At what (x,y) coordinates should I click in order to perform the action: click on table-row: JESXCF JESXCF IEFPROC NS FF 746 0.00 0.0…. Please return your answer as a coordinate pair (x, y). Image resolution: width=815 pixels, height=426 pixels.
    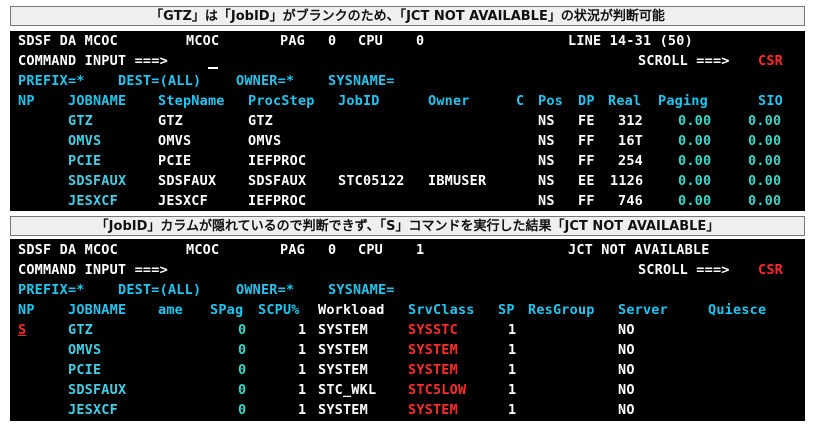
    Looking at the image, I should click on (407, 201).